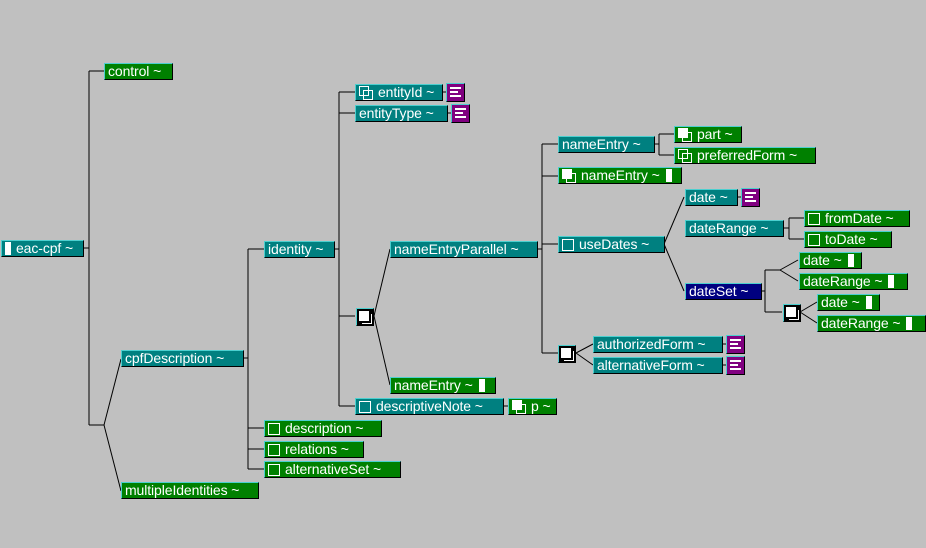 The image size is (926, 548). I want to click on node-dateRange: dateRange ~, so click(734, 228).